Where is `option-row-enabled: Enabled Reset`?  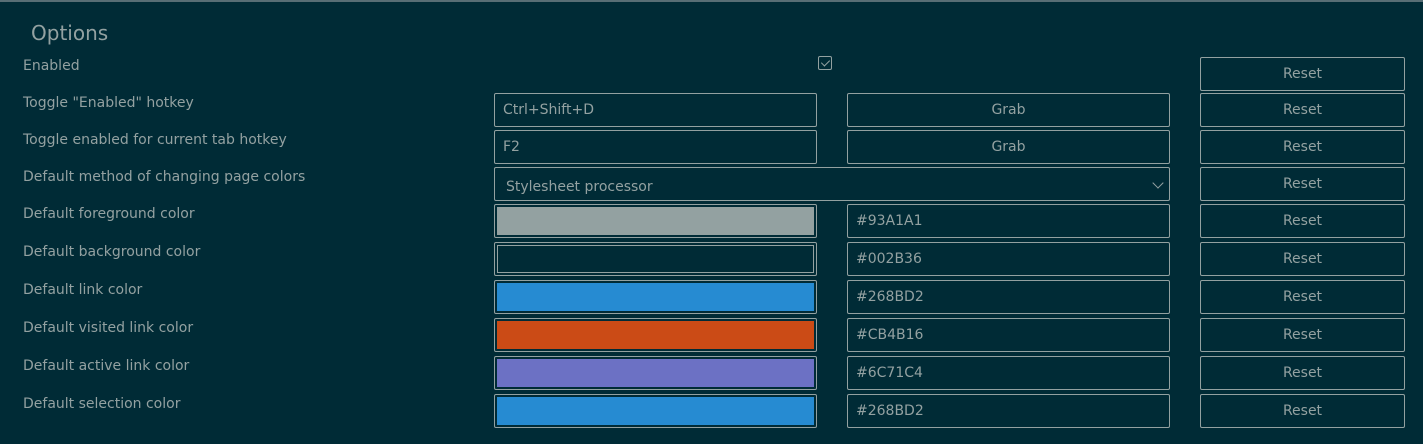
option-row-enabled: Enabled Reset is located at coordinates (711, 74).